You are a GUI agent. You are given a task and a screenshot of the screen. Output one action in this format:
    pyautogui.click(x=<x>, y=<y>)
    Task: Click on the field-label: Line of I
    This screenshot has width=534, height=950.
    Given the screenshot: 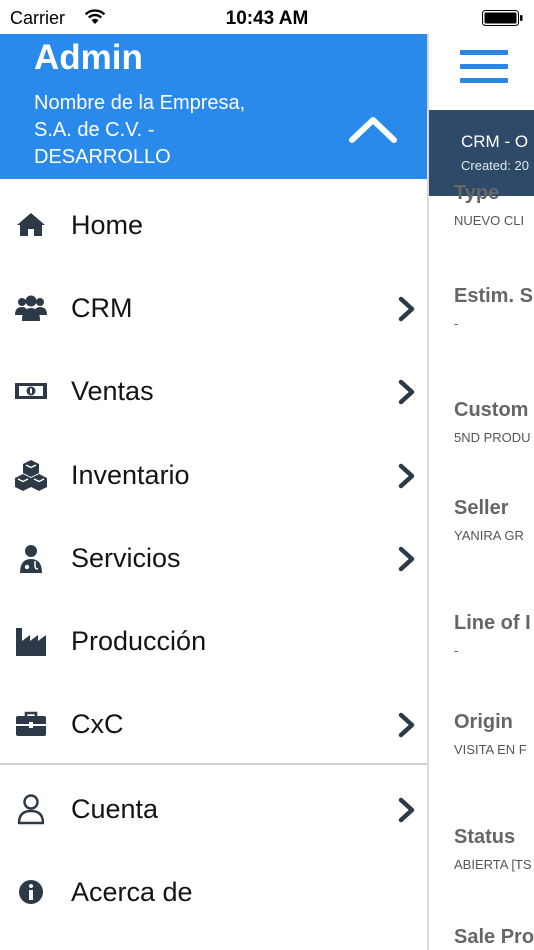 What is the action you would take?
    pyautogui.click(x=492, y=623)
    